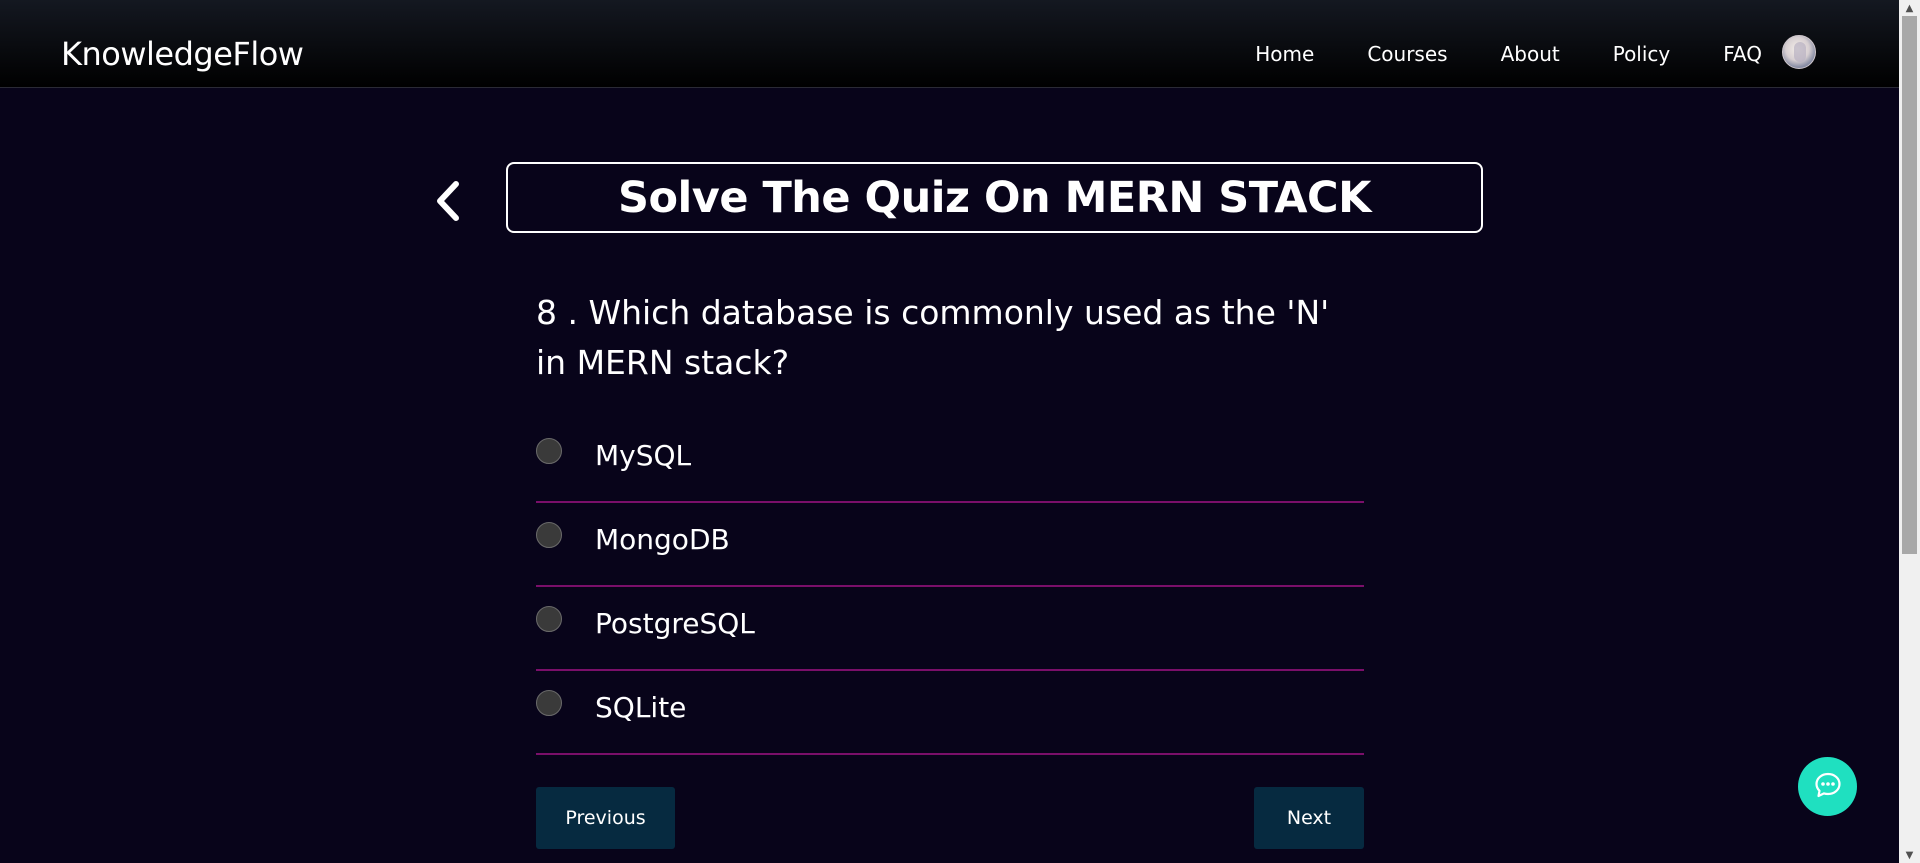  Describe the element at coordinates (950, 545) in the screenshot. I see `option-row: MongoDB` at that location.